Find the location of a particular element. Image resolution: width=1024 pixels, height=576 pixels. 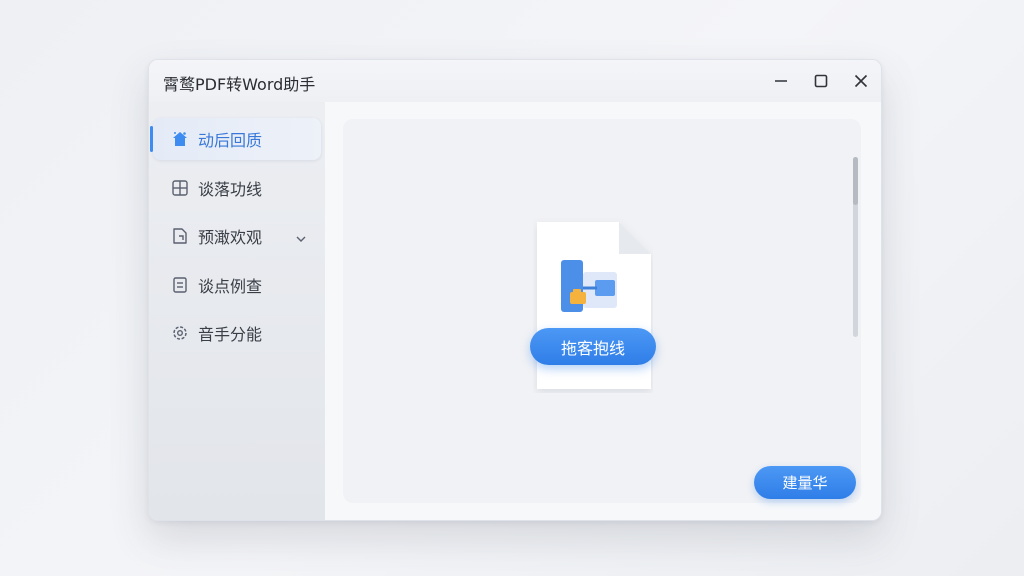

sidebar-item-label: 预澉欢观 is located at coordinates (230, 237).